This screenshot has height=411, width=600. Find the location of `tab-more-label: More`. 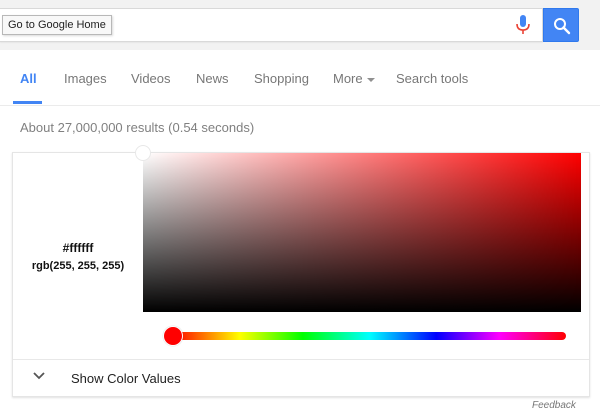

tab-more-label: More is located at coordinates (348, 78).